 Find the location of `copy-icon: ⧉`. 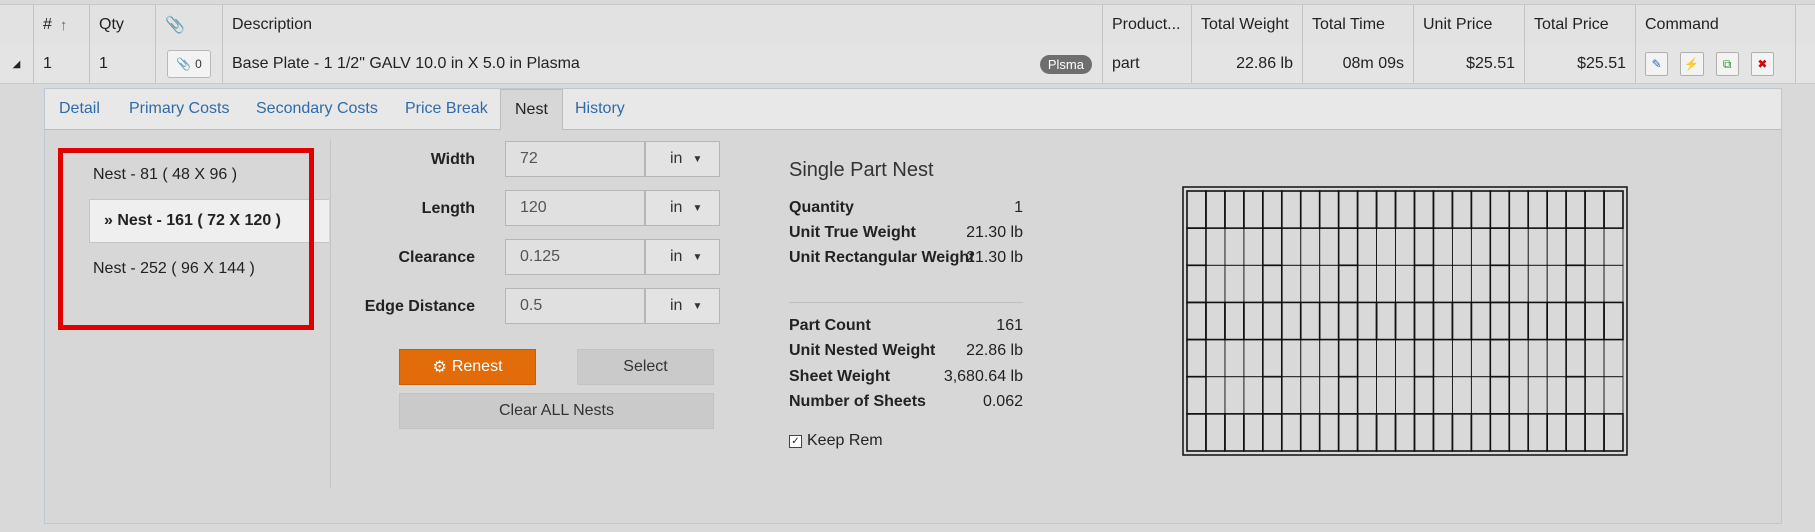

copy-icon: ⧉ is located at coordinates (1727, 64).